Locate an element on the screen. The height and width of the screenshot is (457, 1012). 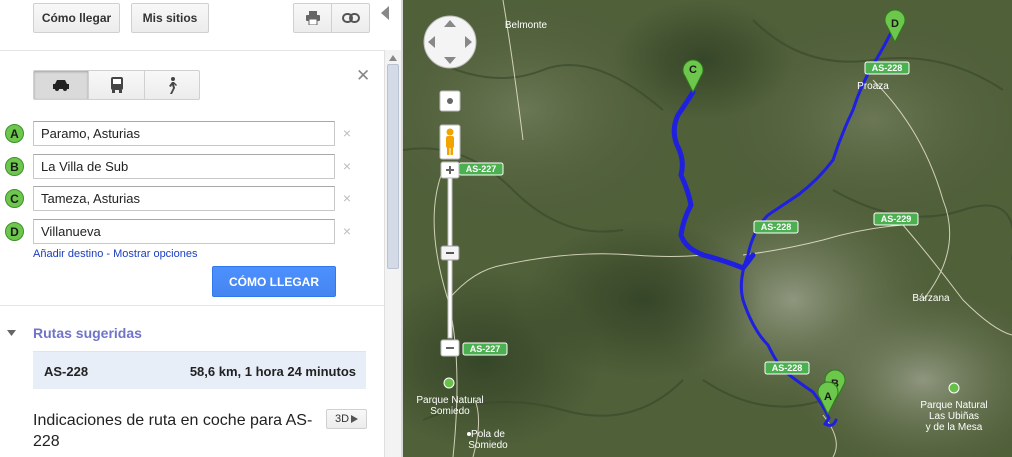
remove-waypoint-d-icon: × is located at coordinates (347, 231).